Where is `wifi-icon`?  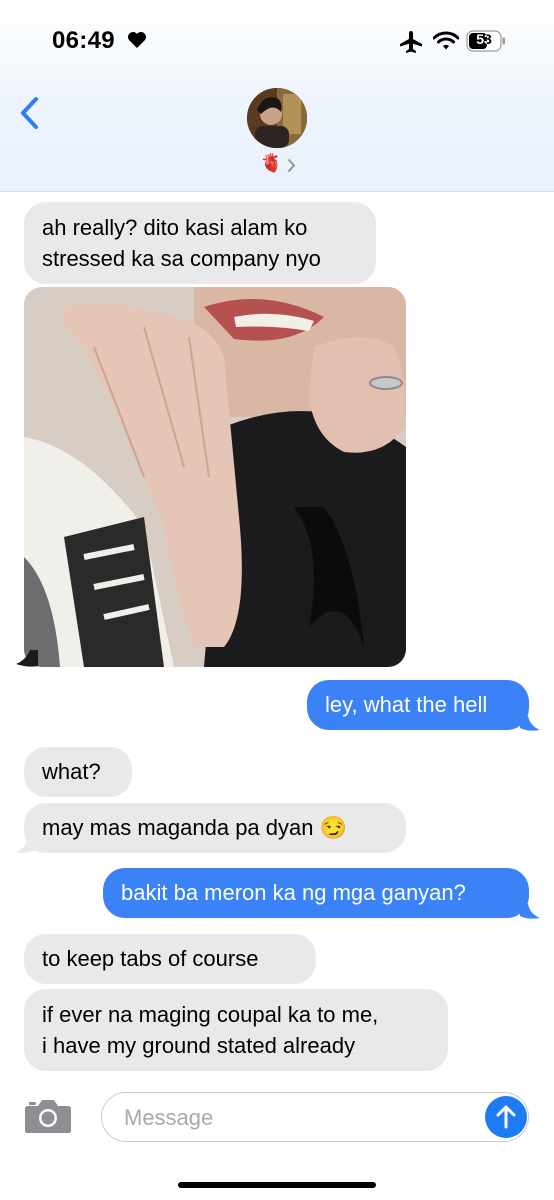 wifi-icon is located at coordinates (446, 43).